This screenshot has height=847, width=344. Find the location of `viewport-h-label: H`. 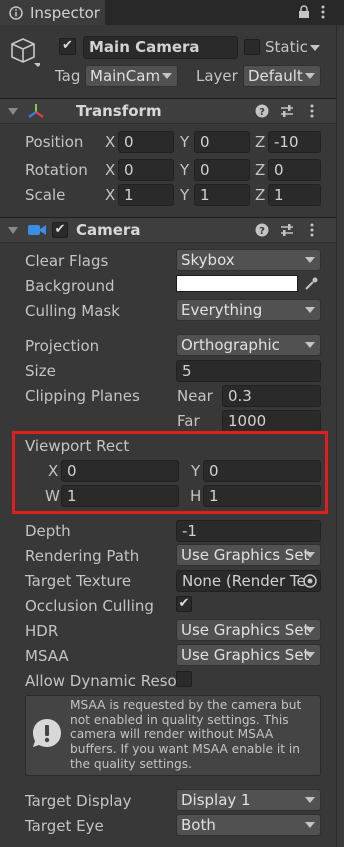

viewport-h-label: H is located at coordinates (195, 496).